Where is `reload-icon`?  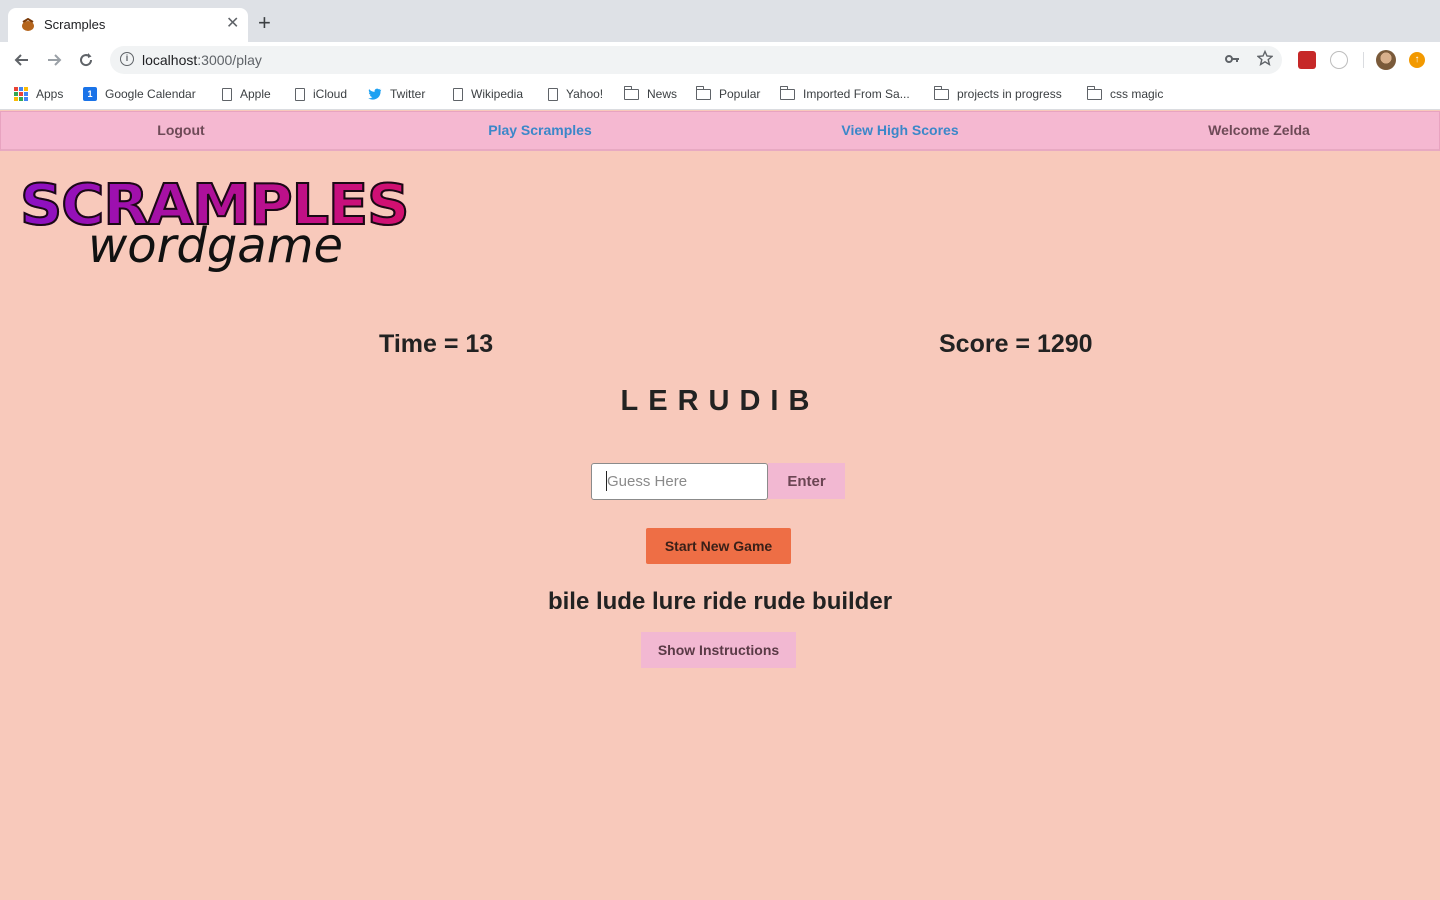
reload-icon is located at coordinates (86, 60).